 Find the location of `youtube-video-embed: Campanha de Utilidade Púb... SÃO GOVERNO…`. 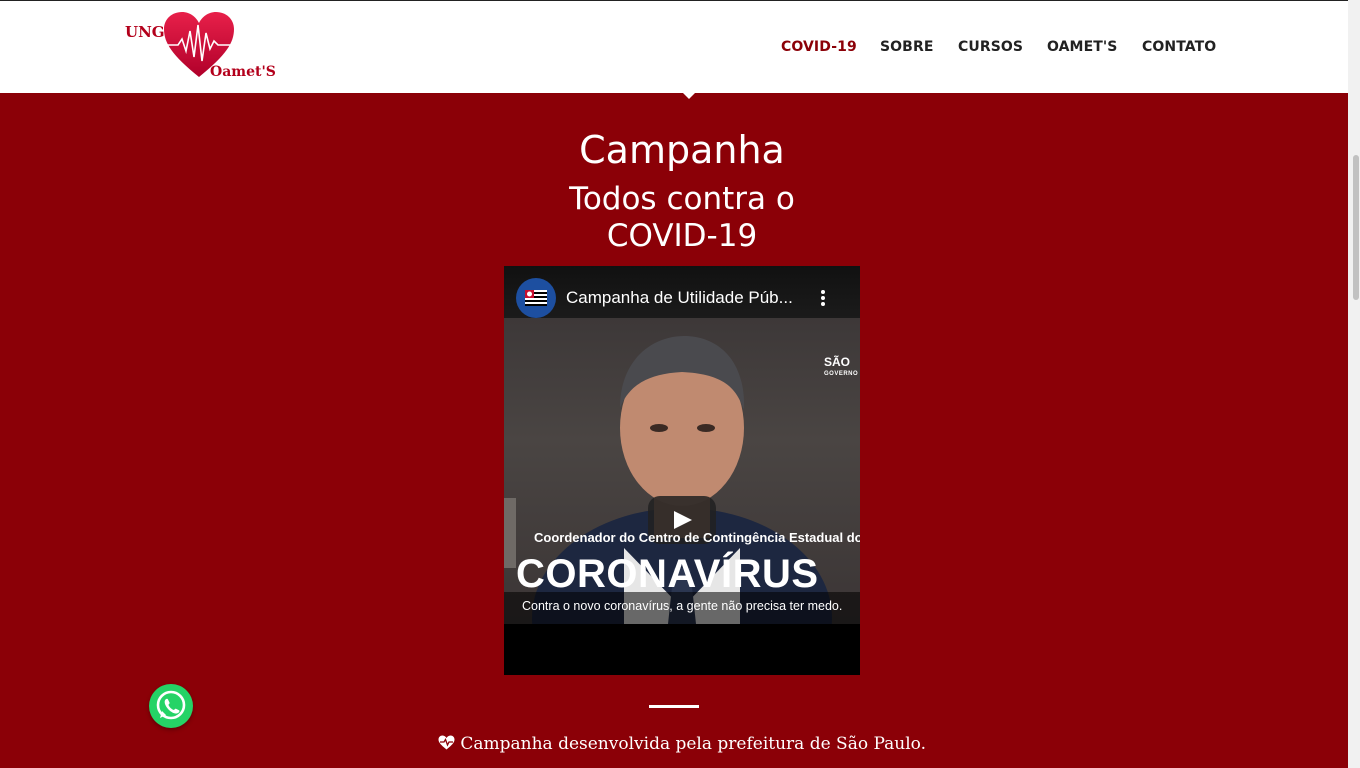

youtube-video-embed: Campanha de Utilidade Púb... SÃO GOVERNO… is located at coordinates (682, 470).